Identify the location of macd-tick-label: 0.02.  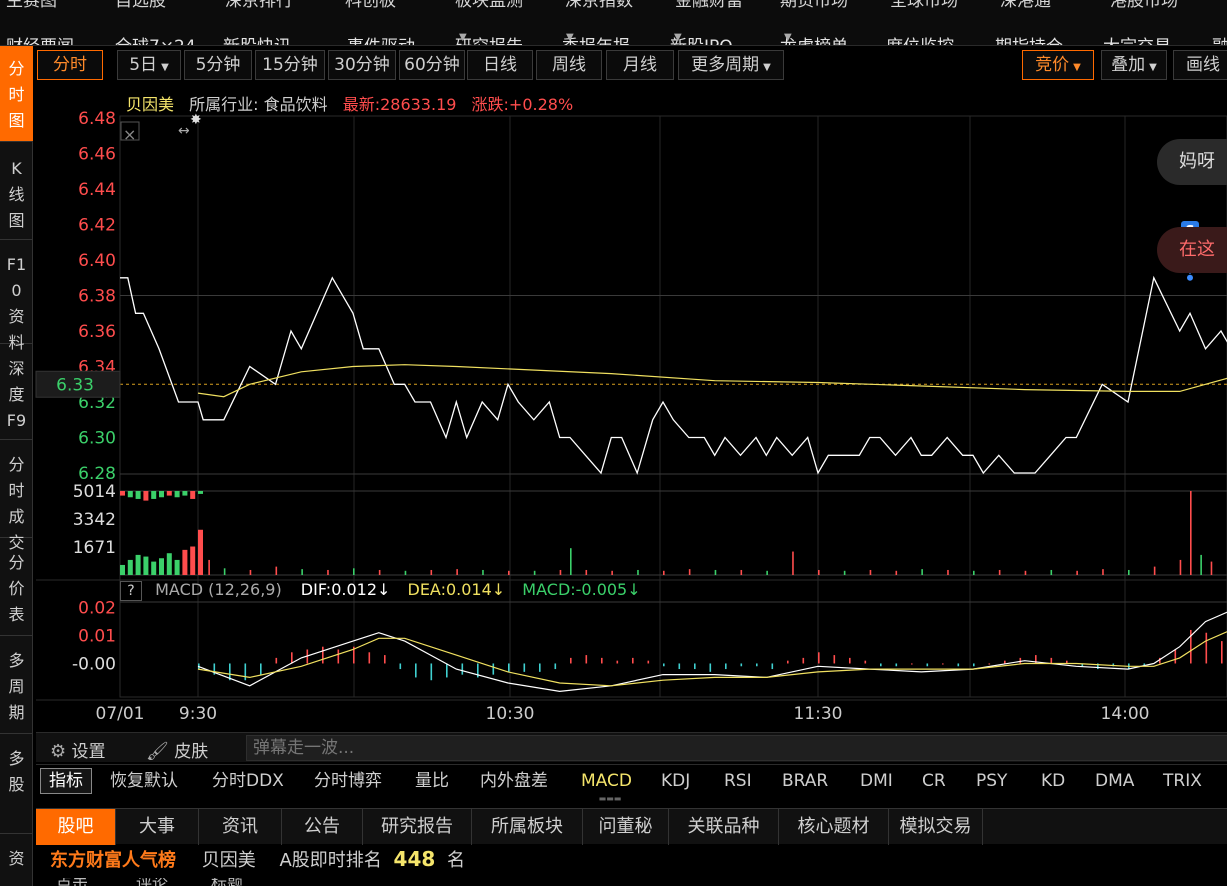
(97, 609).